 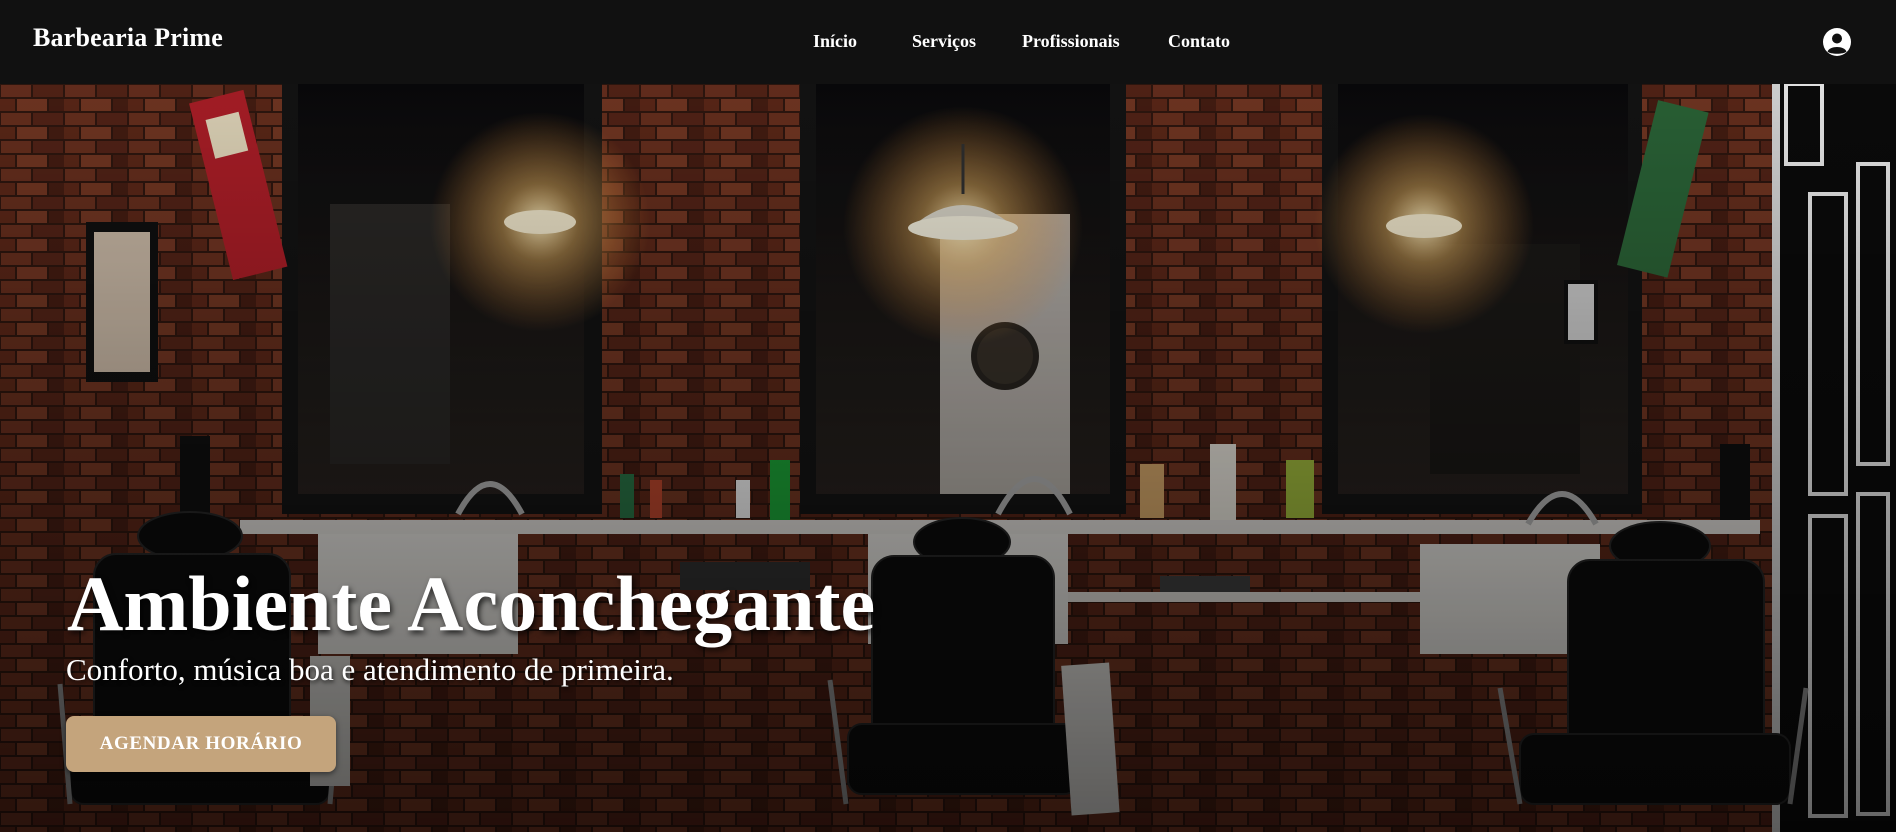 What do you see at coordinates (201, 744) in the screenshot?
I see `book-appointment-button: AGENDAR HORÁRIO` at bounding box center [201, 744].